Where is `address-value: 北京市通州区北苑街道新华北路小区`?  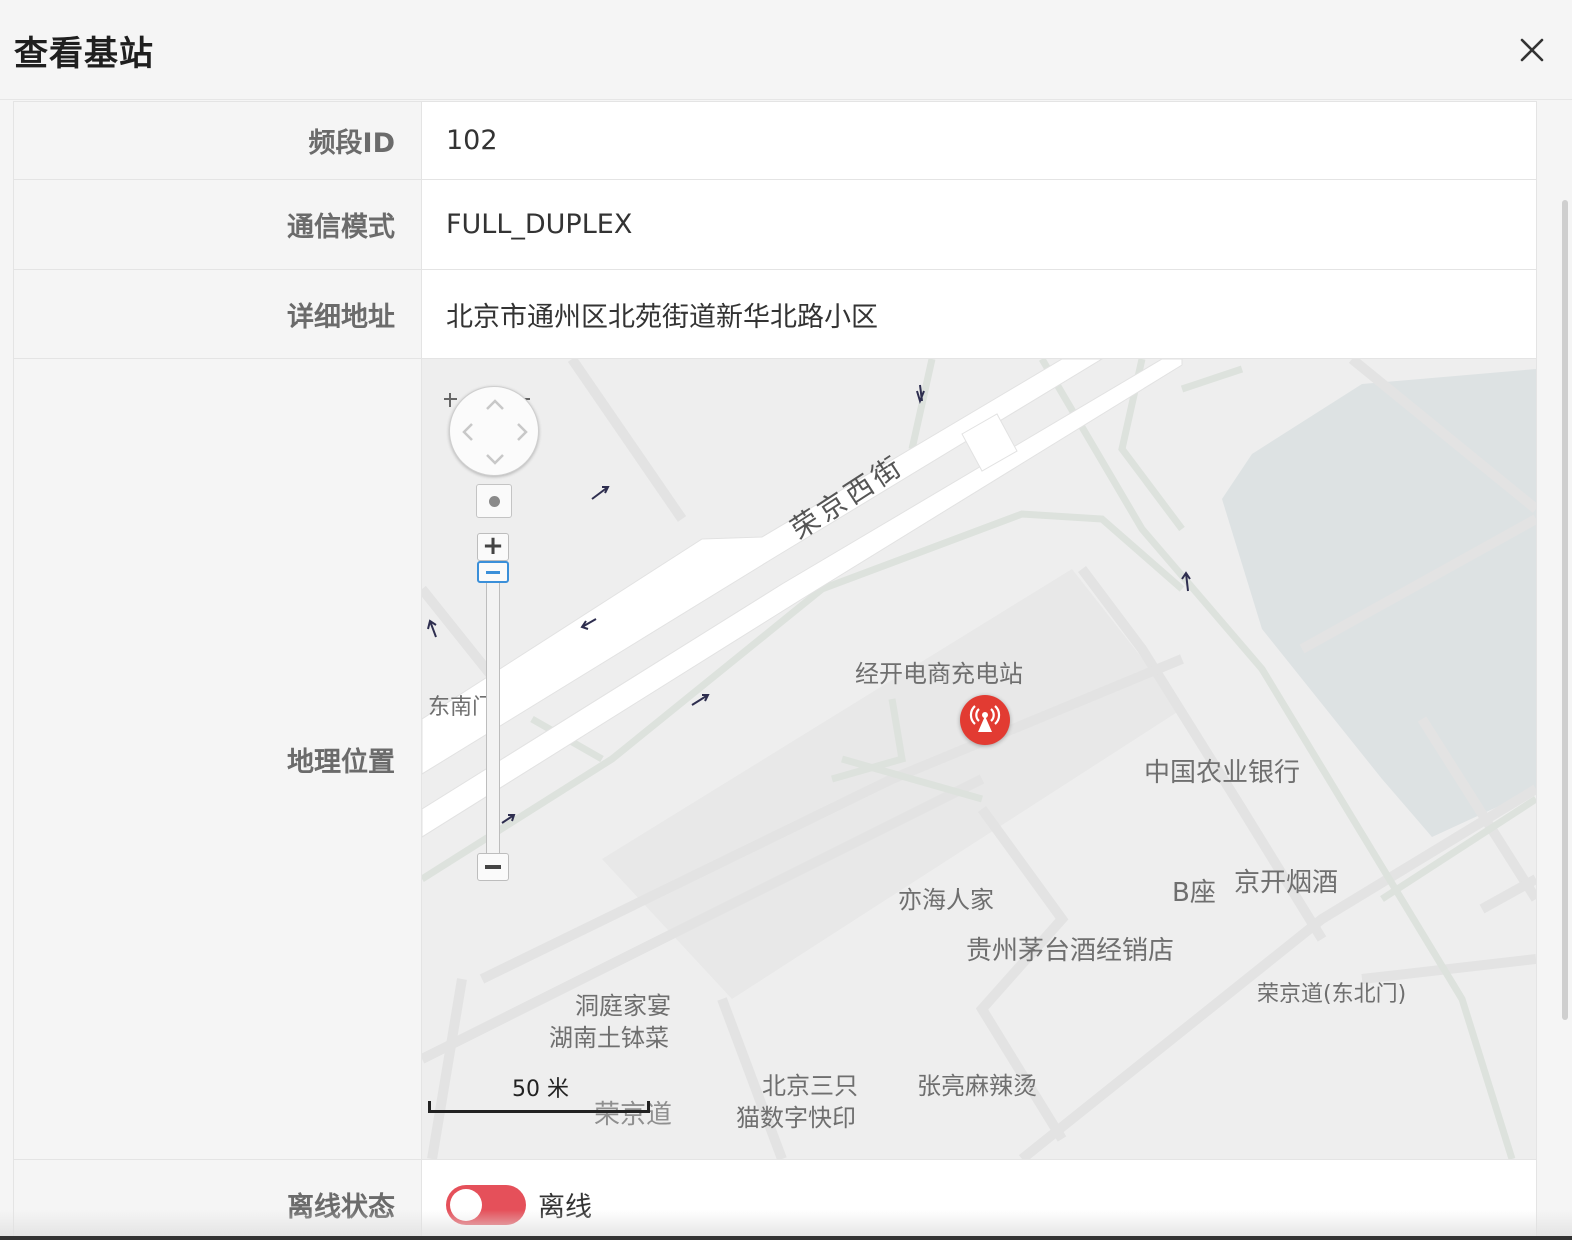 address-value: 北京市通州区北苑街道新华北路小区 is located at coordinates (979, 314).